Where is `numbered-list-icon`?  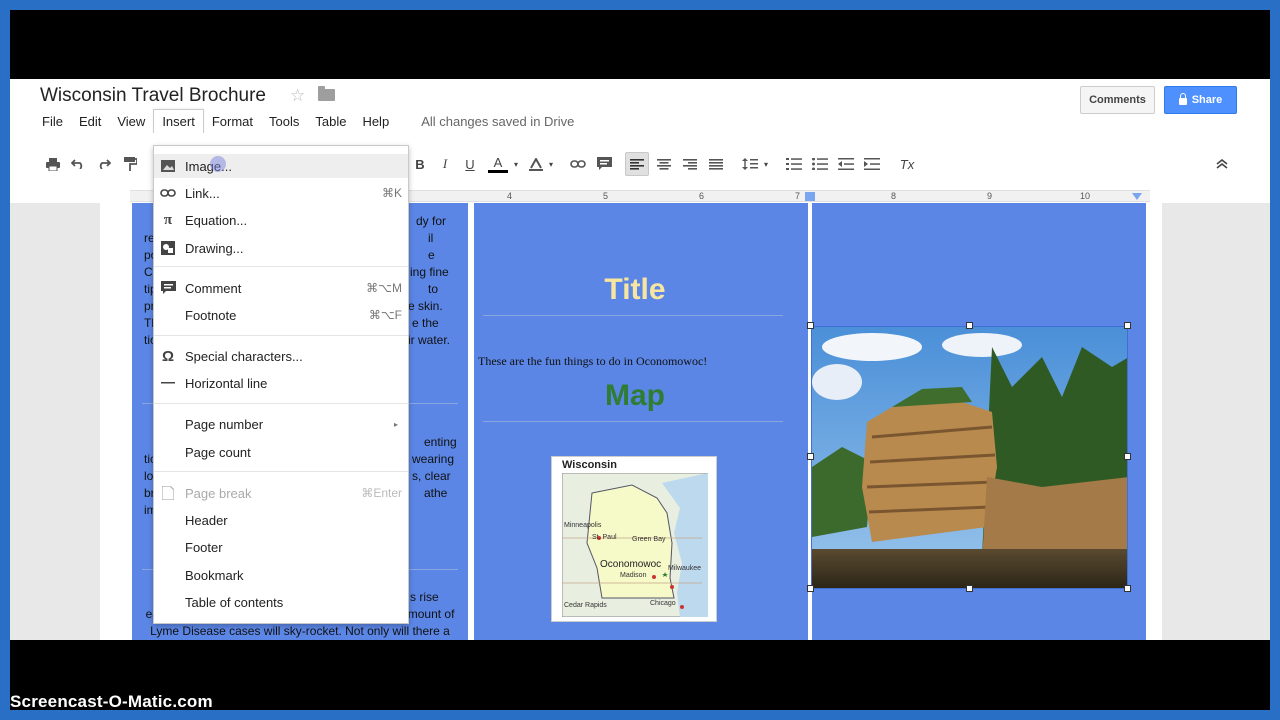 numbered-list-icon is located at coordinates (794, 164).